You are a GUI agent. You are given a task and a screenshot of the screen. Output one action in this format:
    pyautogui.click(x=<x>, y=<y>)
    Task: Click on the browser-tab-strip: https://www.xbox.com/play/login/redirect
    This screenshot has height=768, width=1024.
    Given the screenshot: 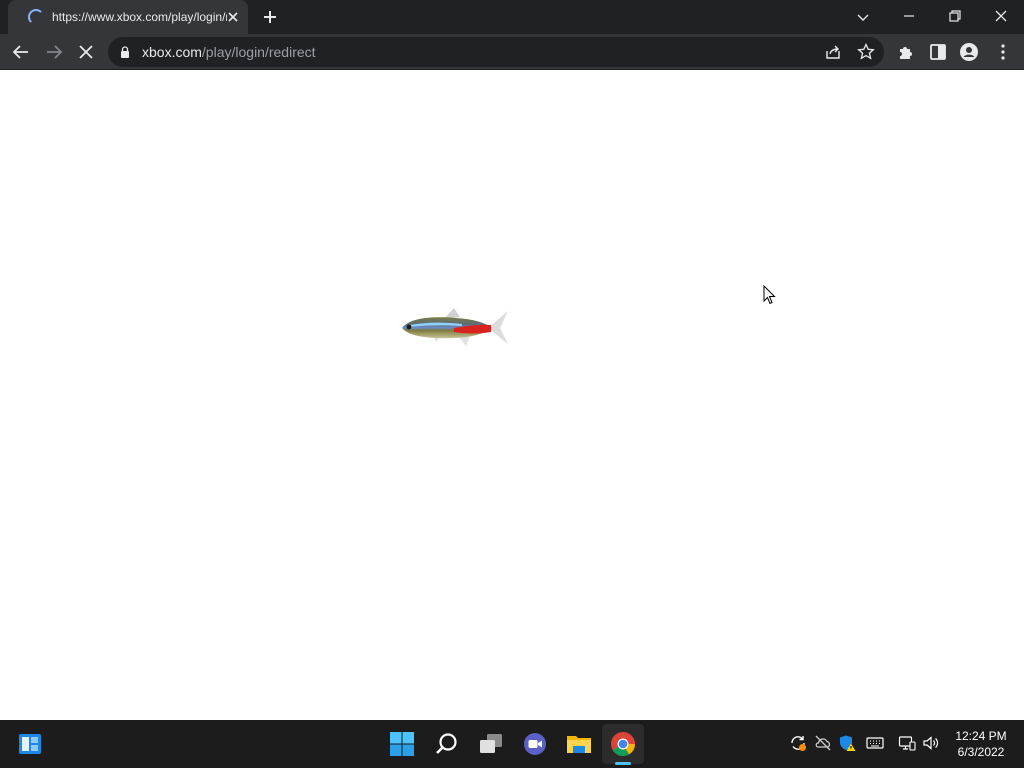 What is the action you would take?
    pyautogui.click(x=512, y=17)
    